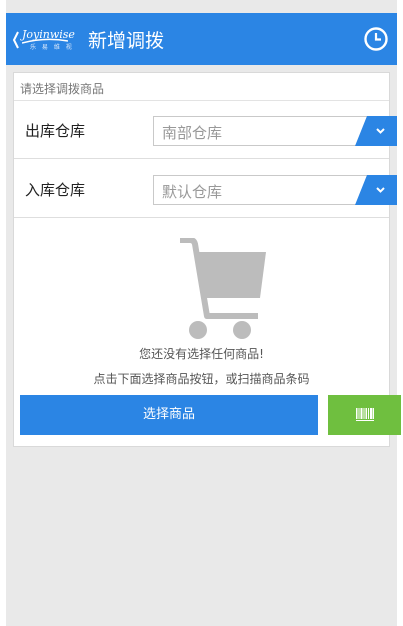  Describe the element at coordinates (201, 354) in the screenshot. I see `empty-message: 您还没有选择任何商品!` at that location.